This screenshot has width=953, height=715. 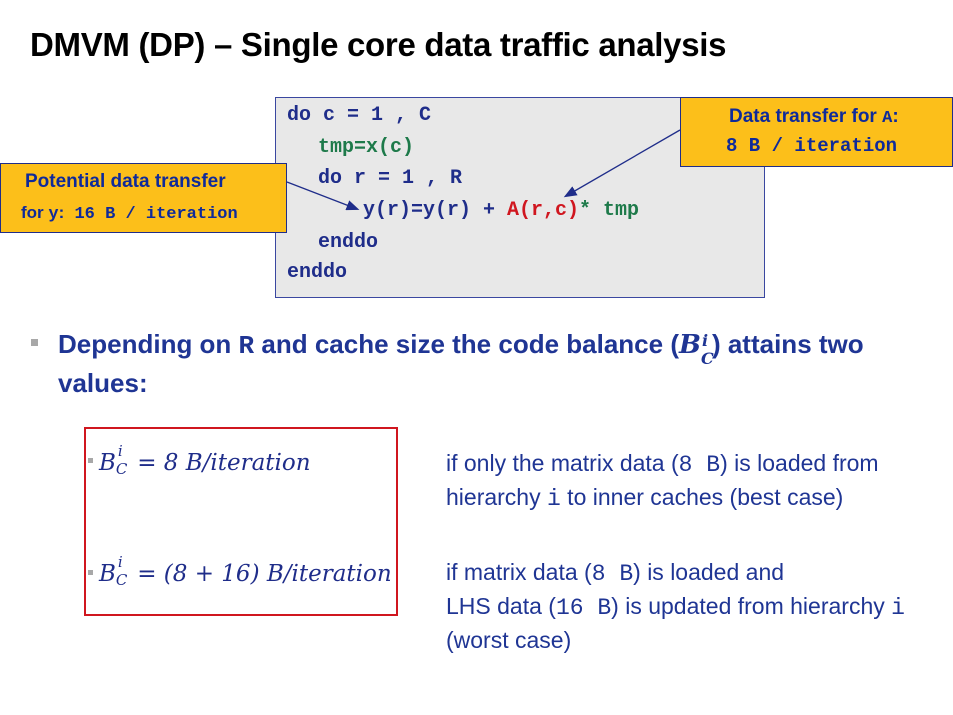 What do you see at coordinates (323, 196) in the screenshot?
I see `arrow-y-to-vector` at bounding box center [323, 196].